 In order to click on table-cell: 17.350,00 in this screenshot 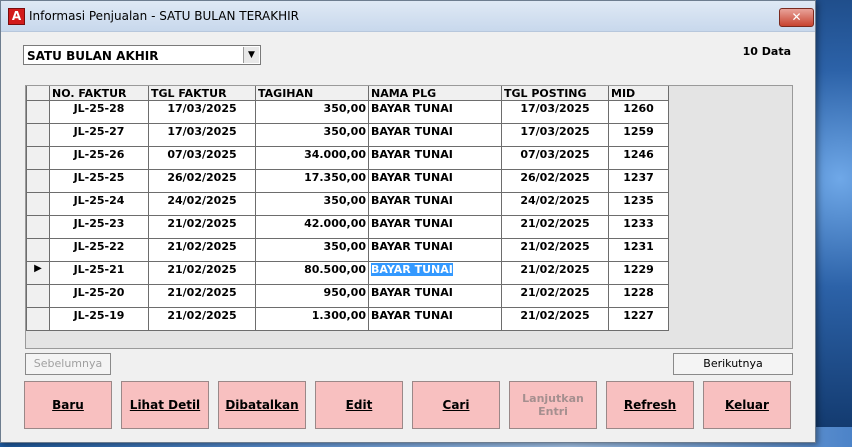, I will do `click(312, 181)`.